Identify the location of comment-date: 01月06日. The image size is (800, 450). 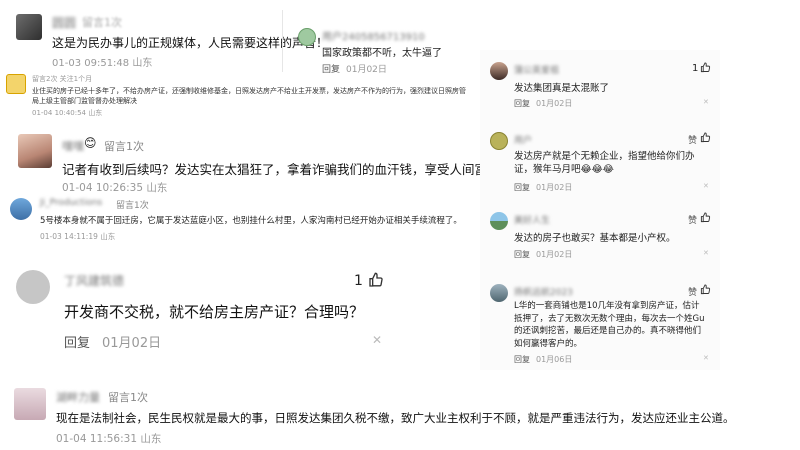
(554, 359).